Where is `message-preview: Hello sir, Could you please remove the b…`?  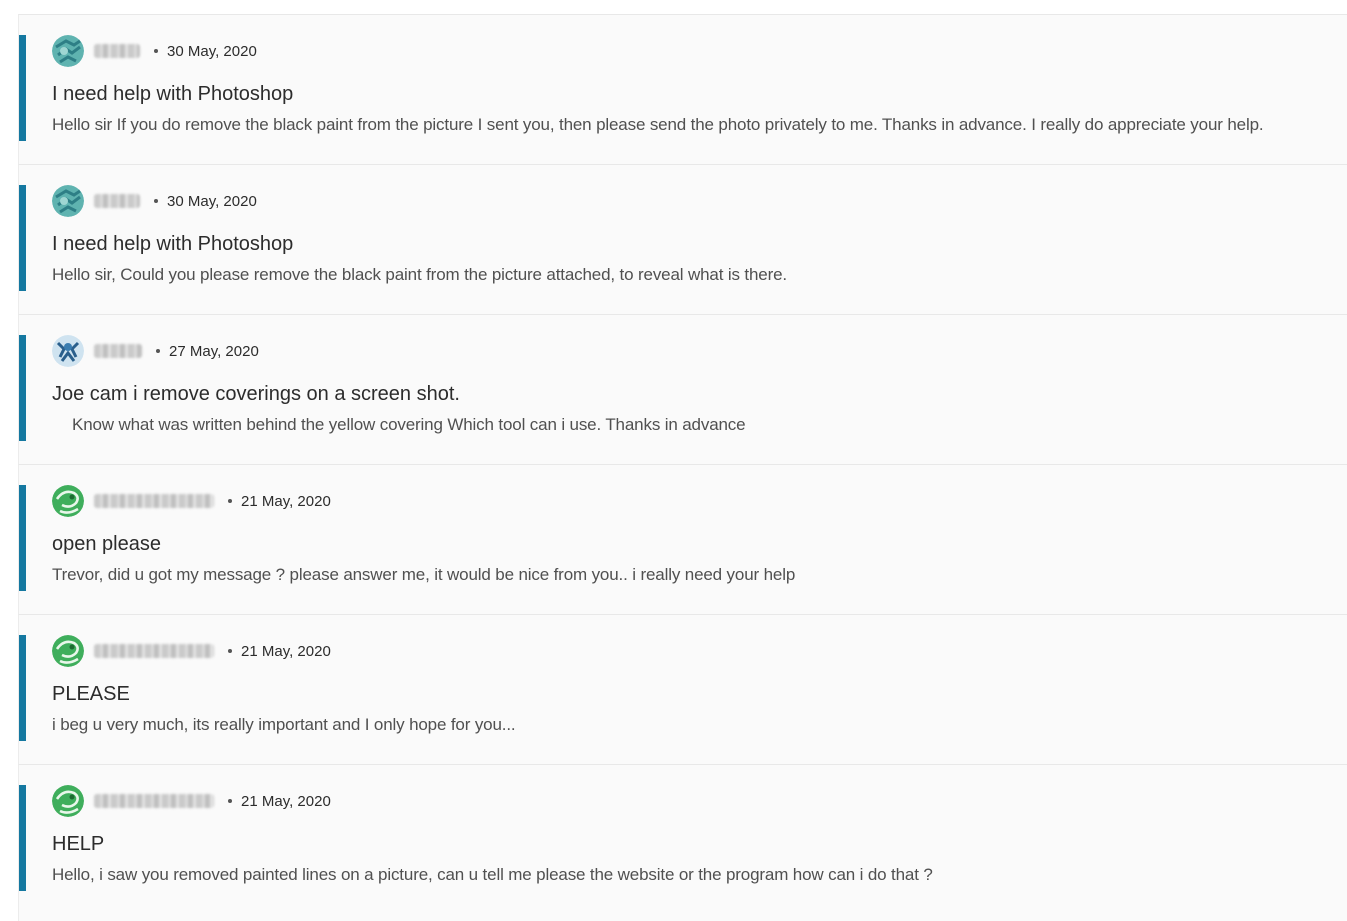
message-preview: Hello sir, Could you please remove the b… is located at coordinates (419, 274).